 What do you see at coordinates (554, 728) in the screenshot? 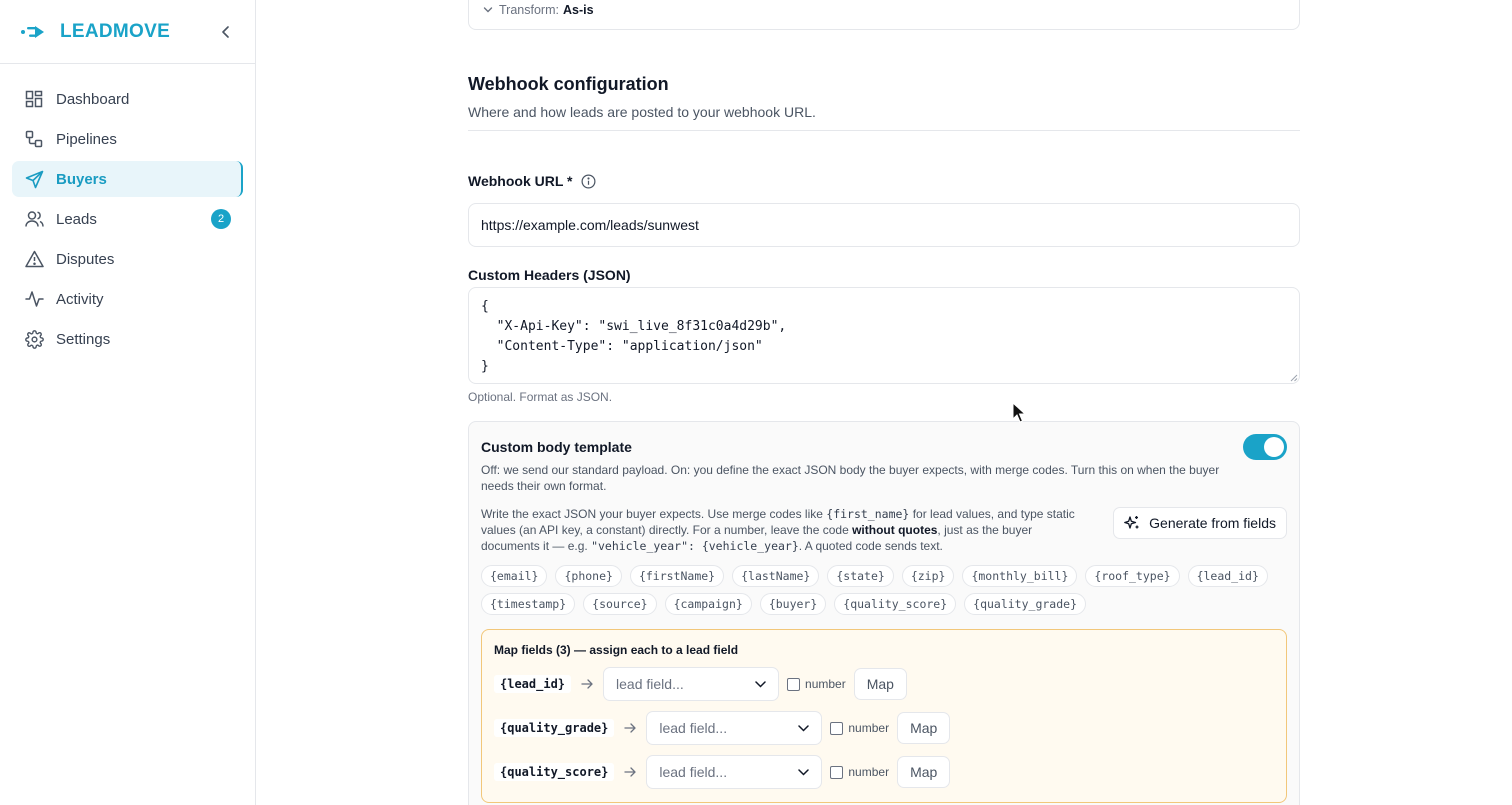
I see `map-code: {quality_grade}` at bounding box center [554, 728].